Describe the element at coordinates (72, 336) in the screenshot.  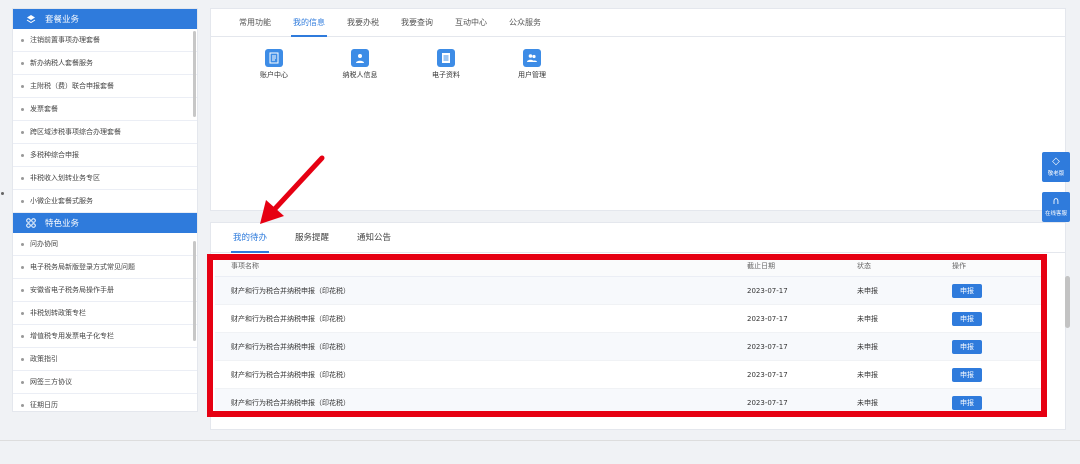
I see `sidebar-item-label: 增值税专用发票电子化专栏` at that location.